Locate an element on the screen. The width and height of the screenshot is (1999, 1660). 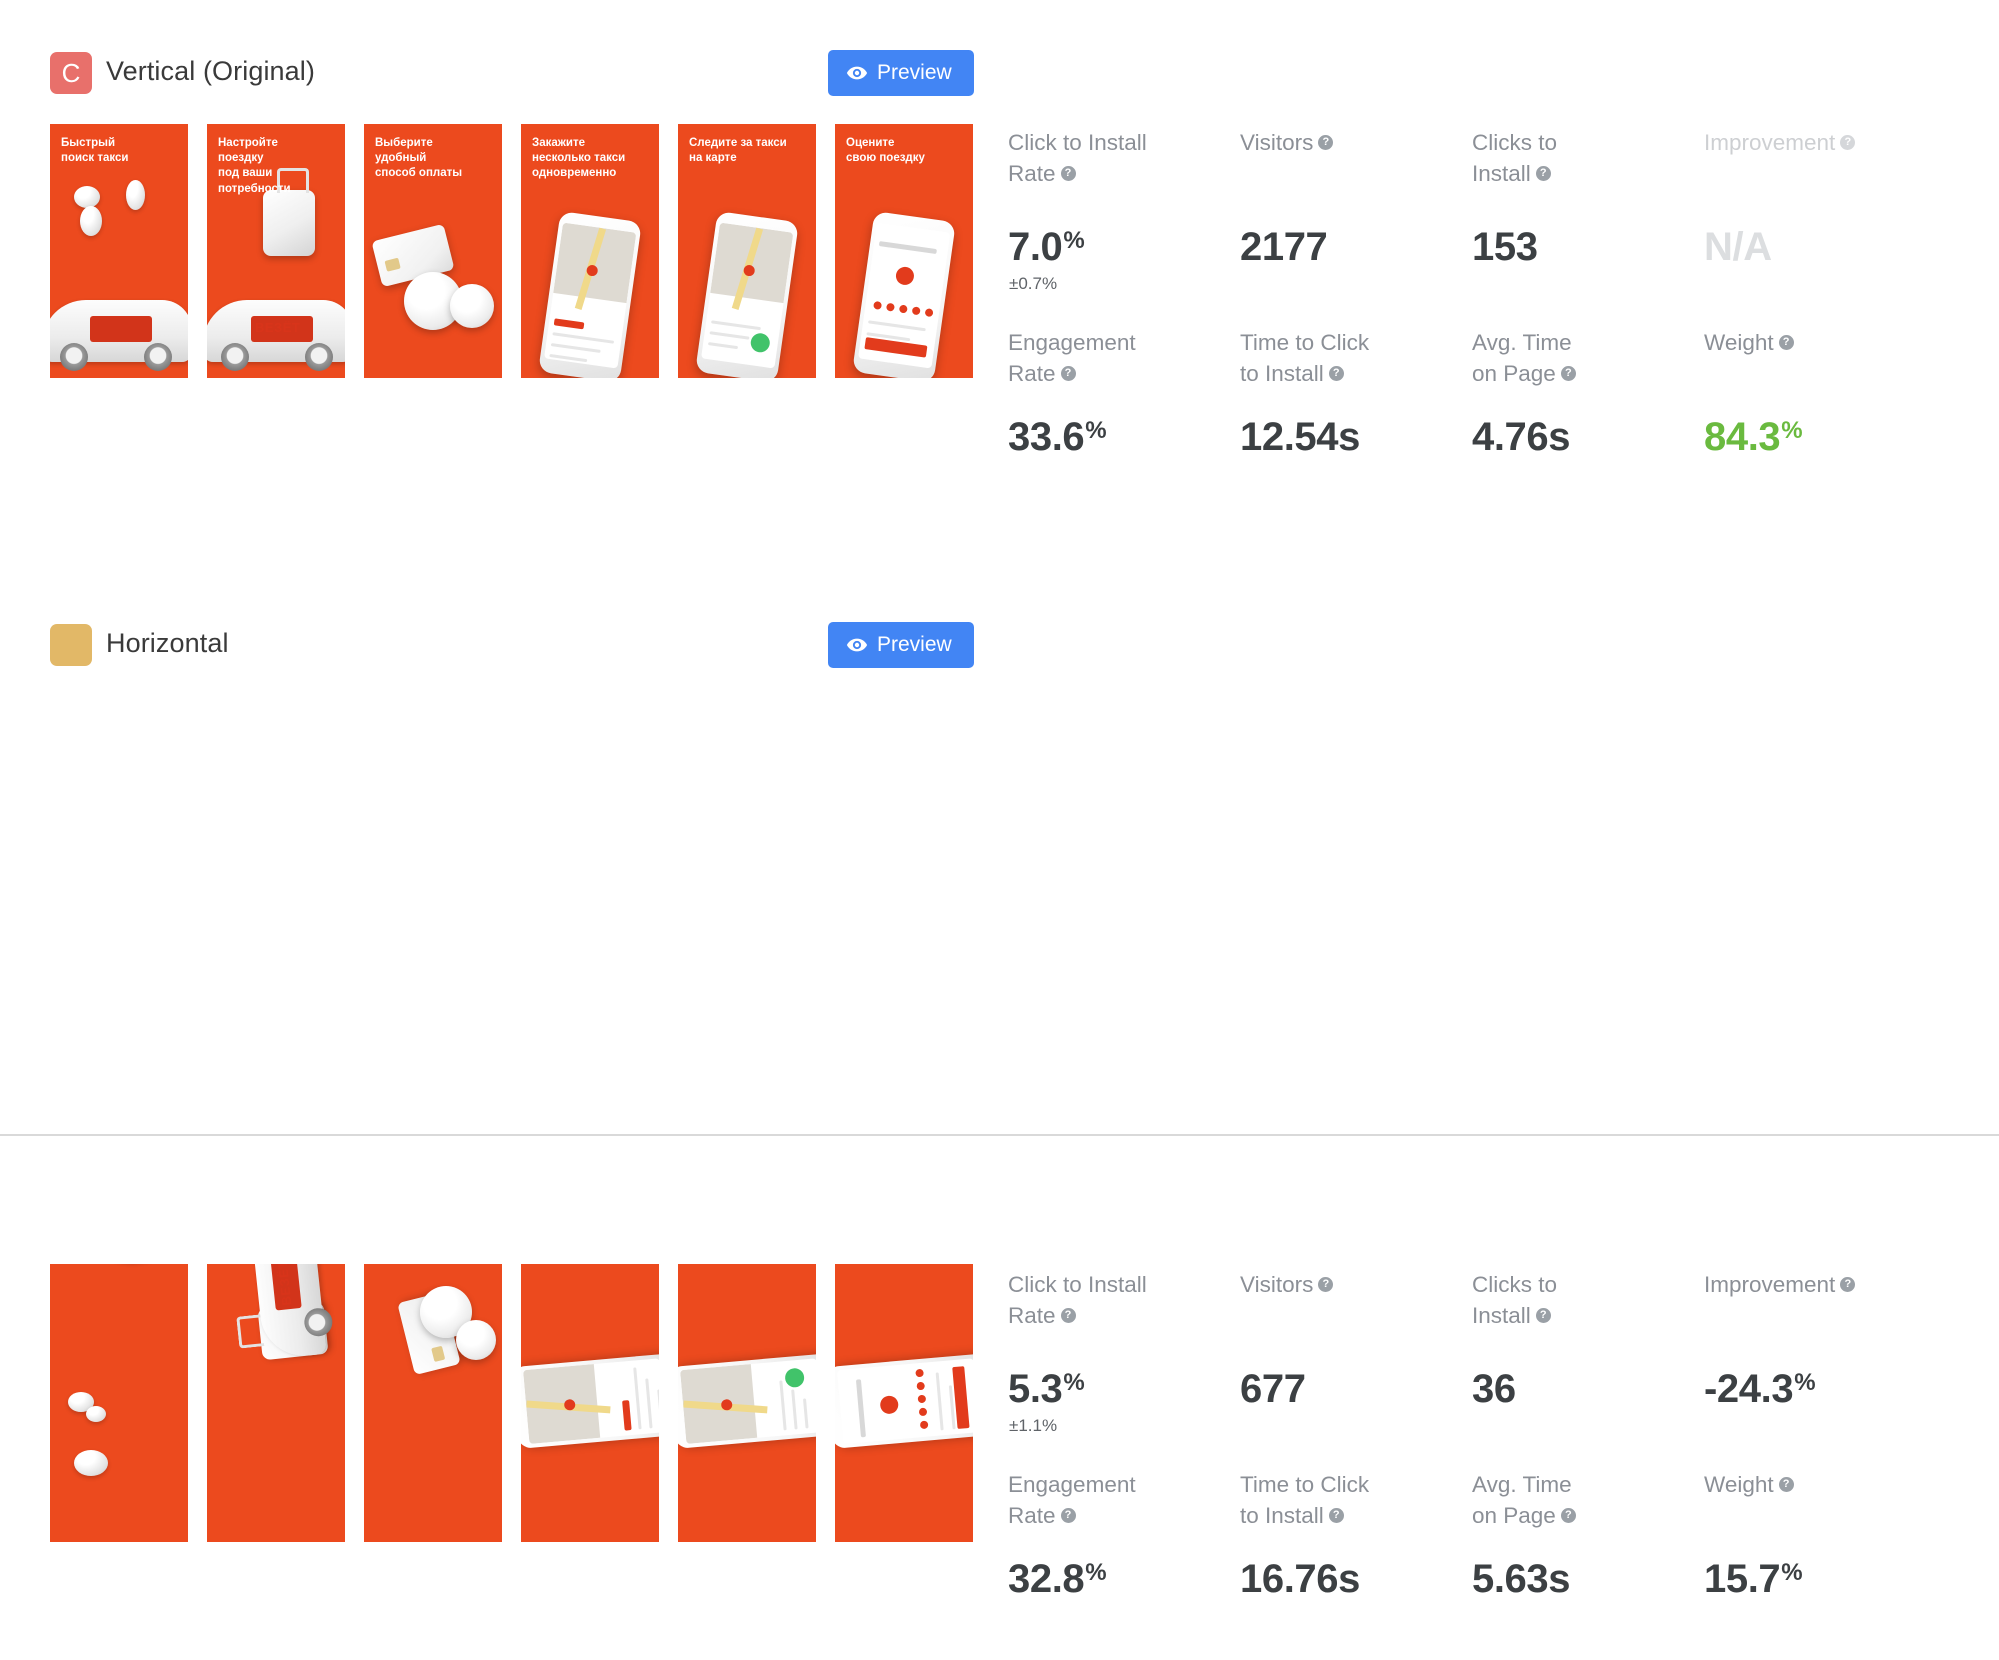
variant-title: Horizontal is located at coordinates (167, 643).